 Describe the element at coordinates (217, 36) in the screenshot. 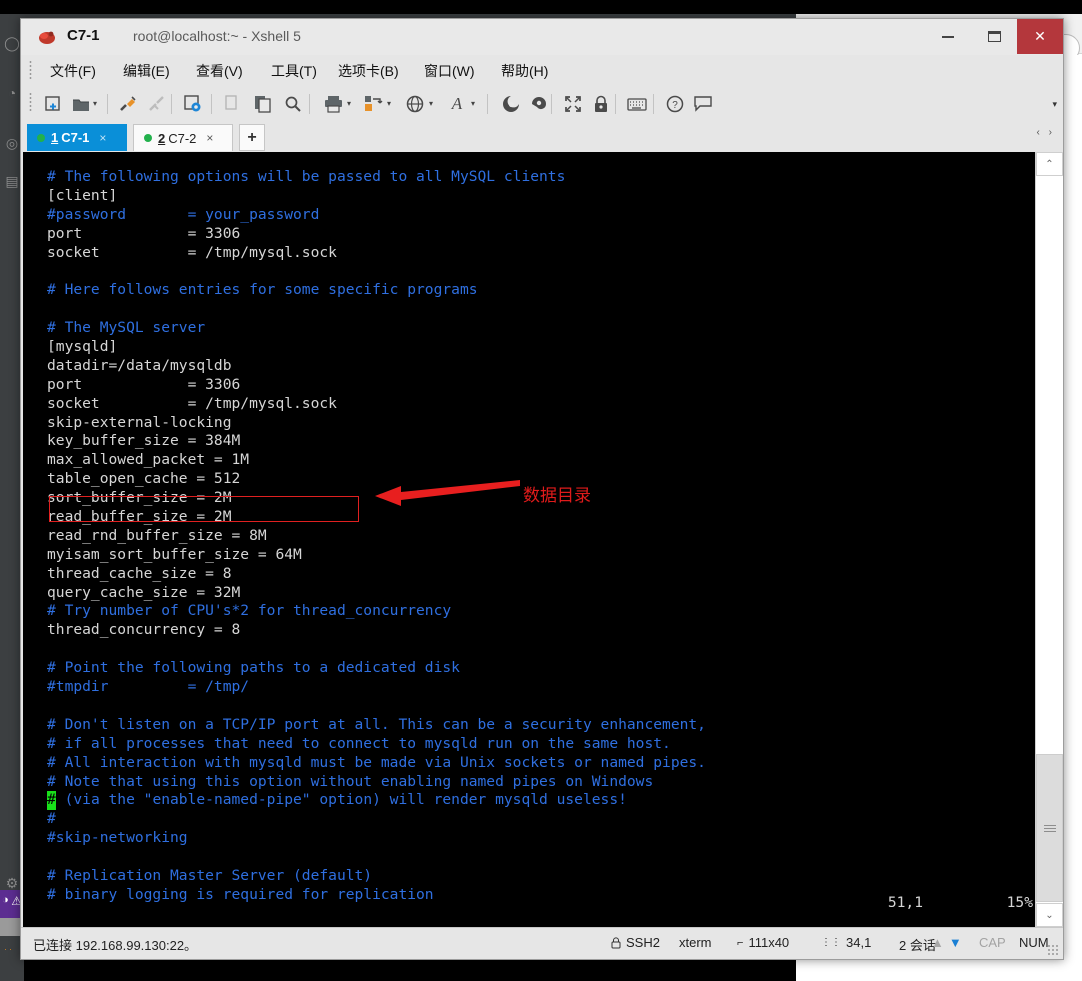

I see `window-title: root@localhost:~ - Xshell 5` at that location.